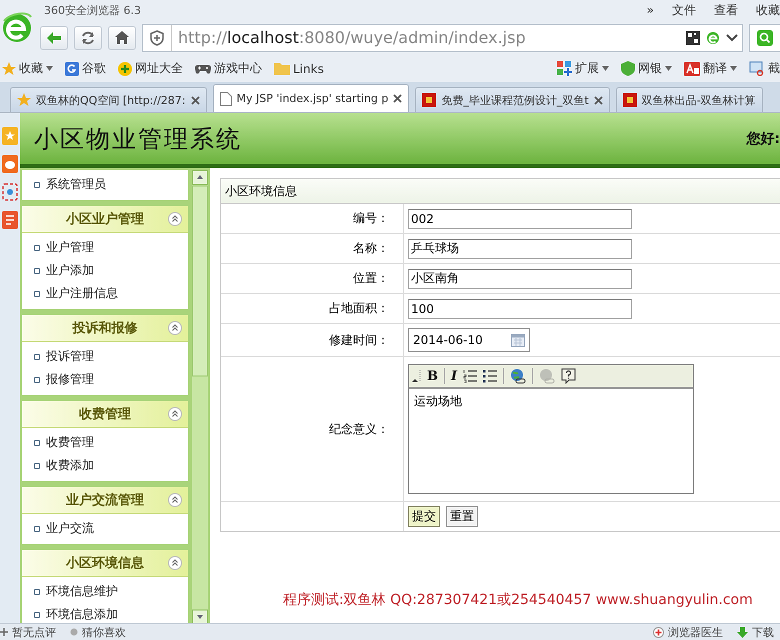 Image resolution: width=780 pixels, height=640 pixels. Describe the element at coordinates (768, 10) in the screenshot. I see `menu-item: 收藏` at that location.